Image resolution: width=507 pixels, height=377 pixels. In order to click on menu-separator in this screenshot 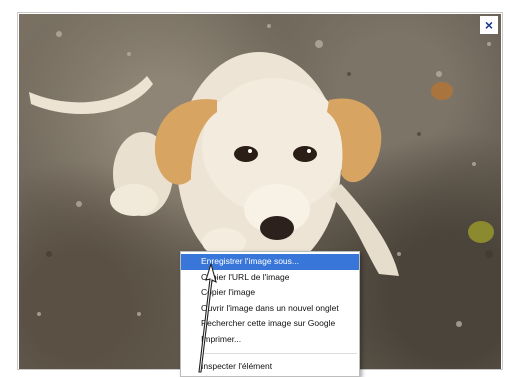, I will do `click(279, 353)`.